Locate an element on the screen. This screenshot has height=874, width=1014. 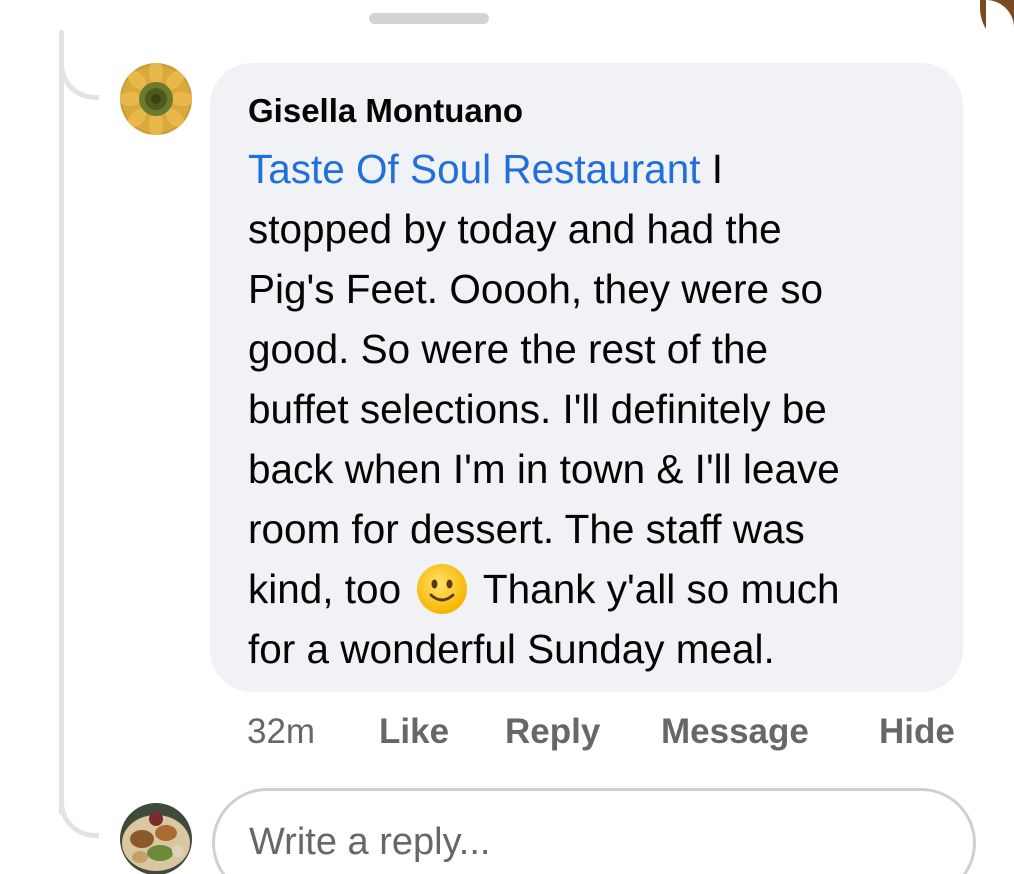
comment-line: back when I'm in town & I'll leave is located at coordinates (544, 469).